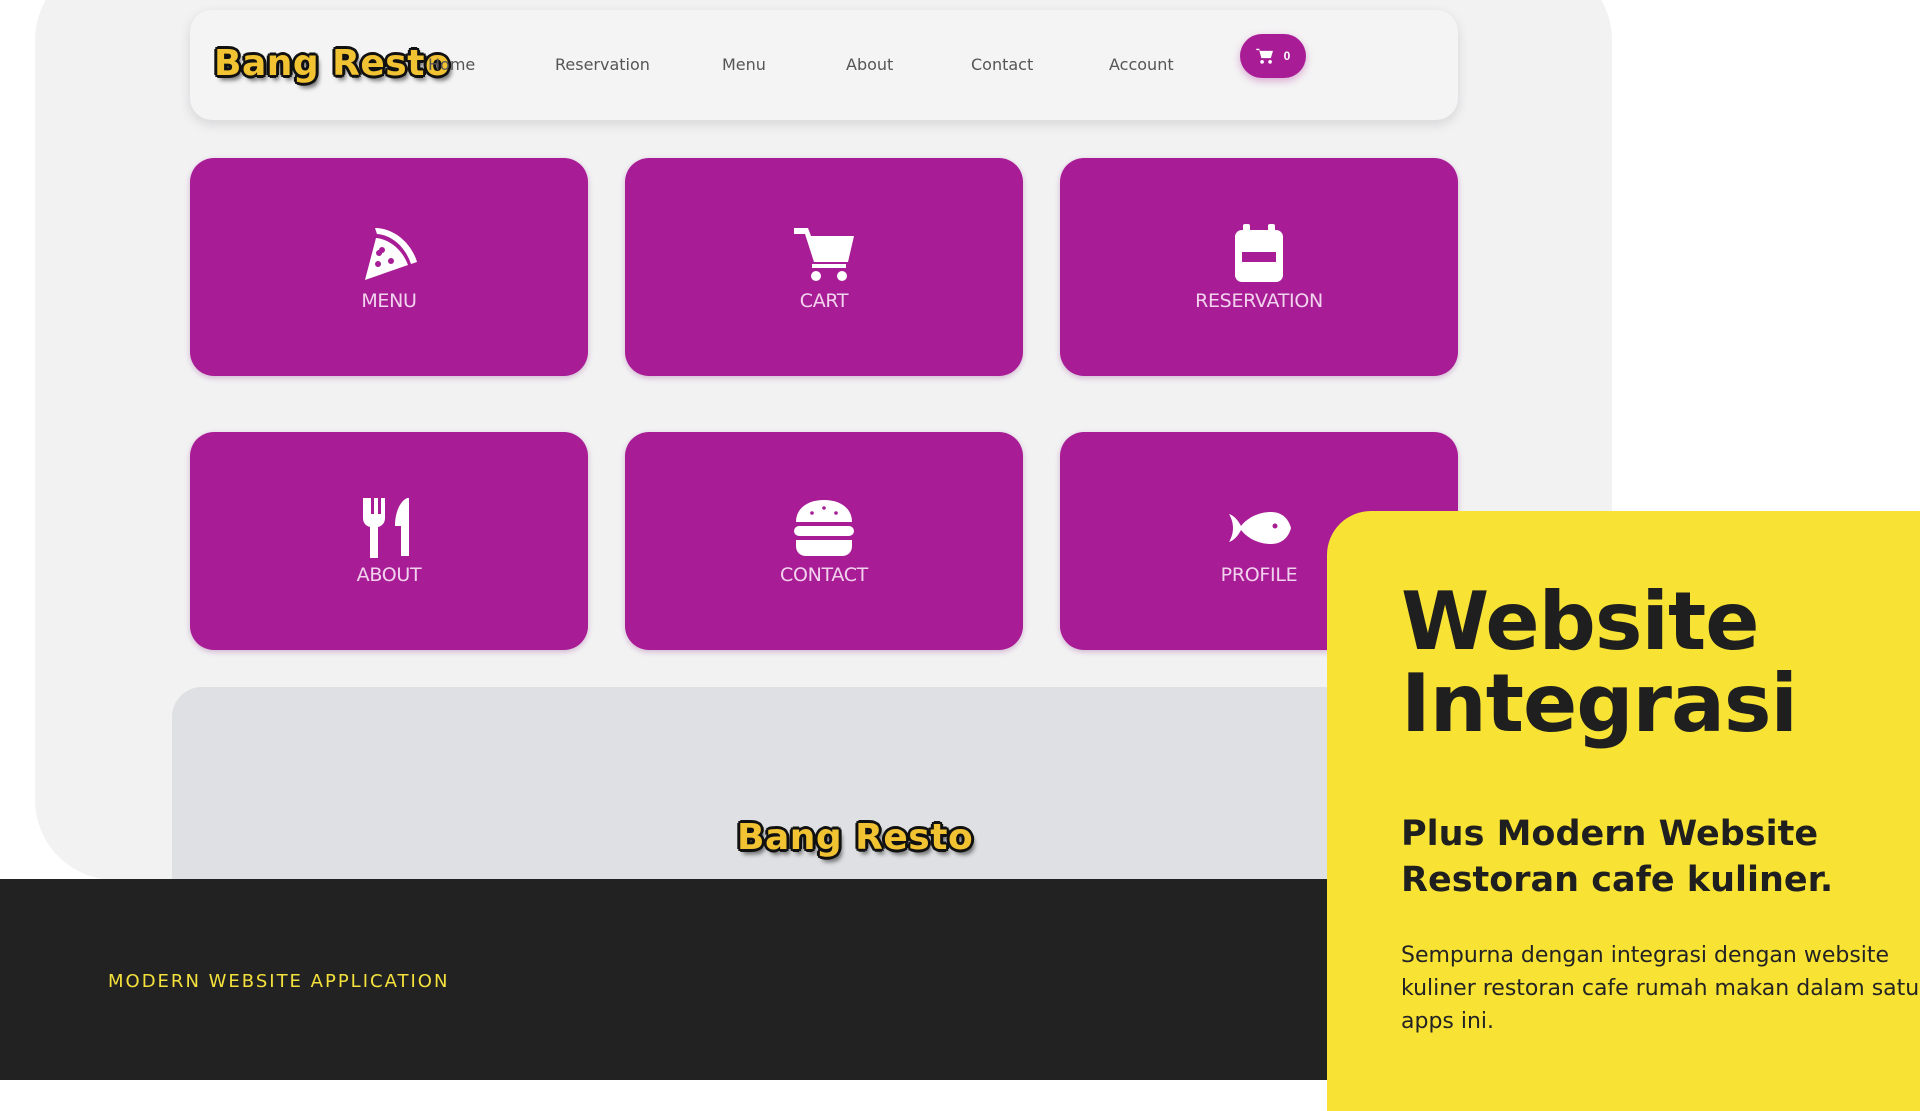 The image size is (1920, 1111). I want to click on tile-cart: CART, so click(824, 267).